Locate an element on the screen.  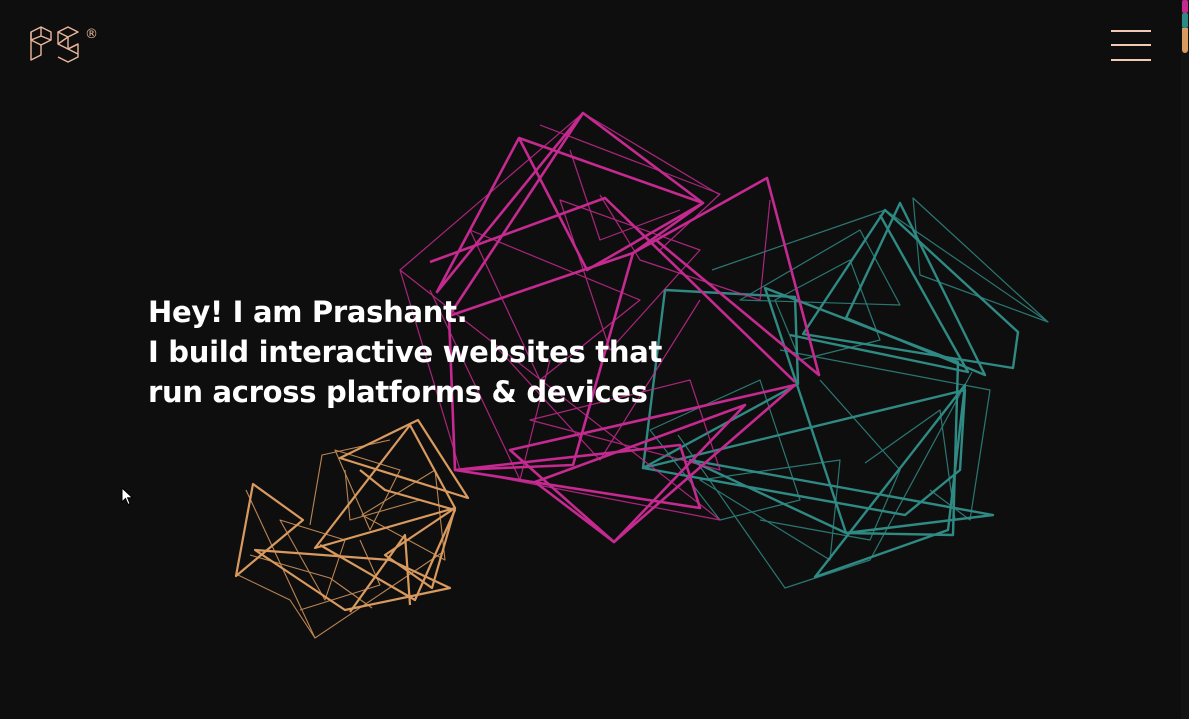
scroll-segment-magenta is located at coordinates (1185, 6).